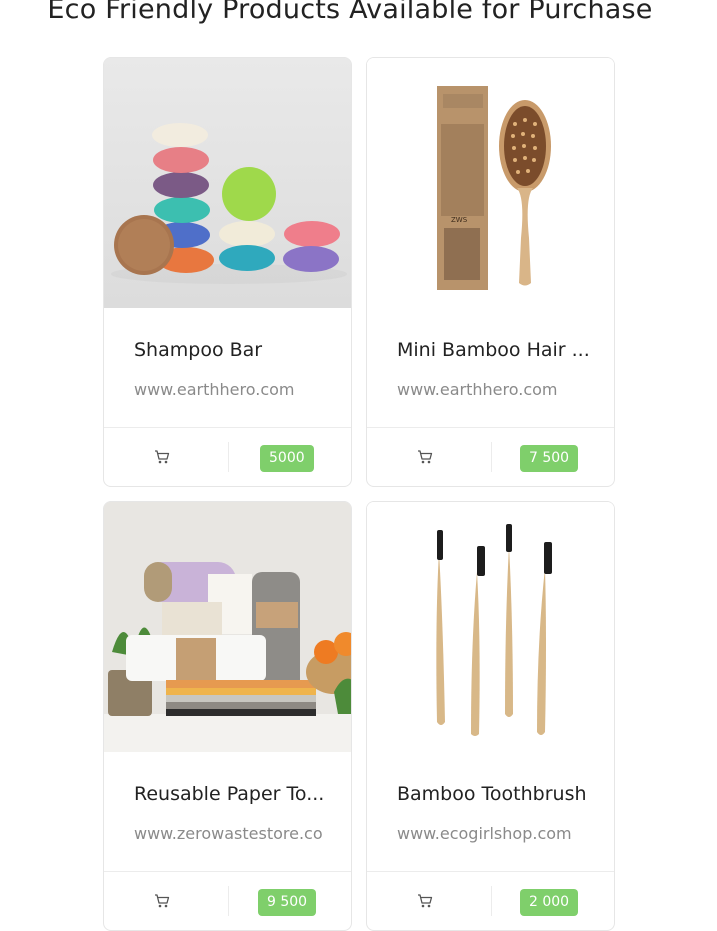 This screenshot has width=717, height=931. What do you see at coordinates (287, 902) in the screenshot?
I see `price-badge: 9 500` at bounding box center [287, 902].